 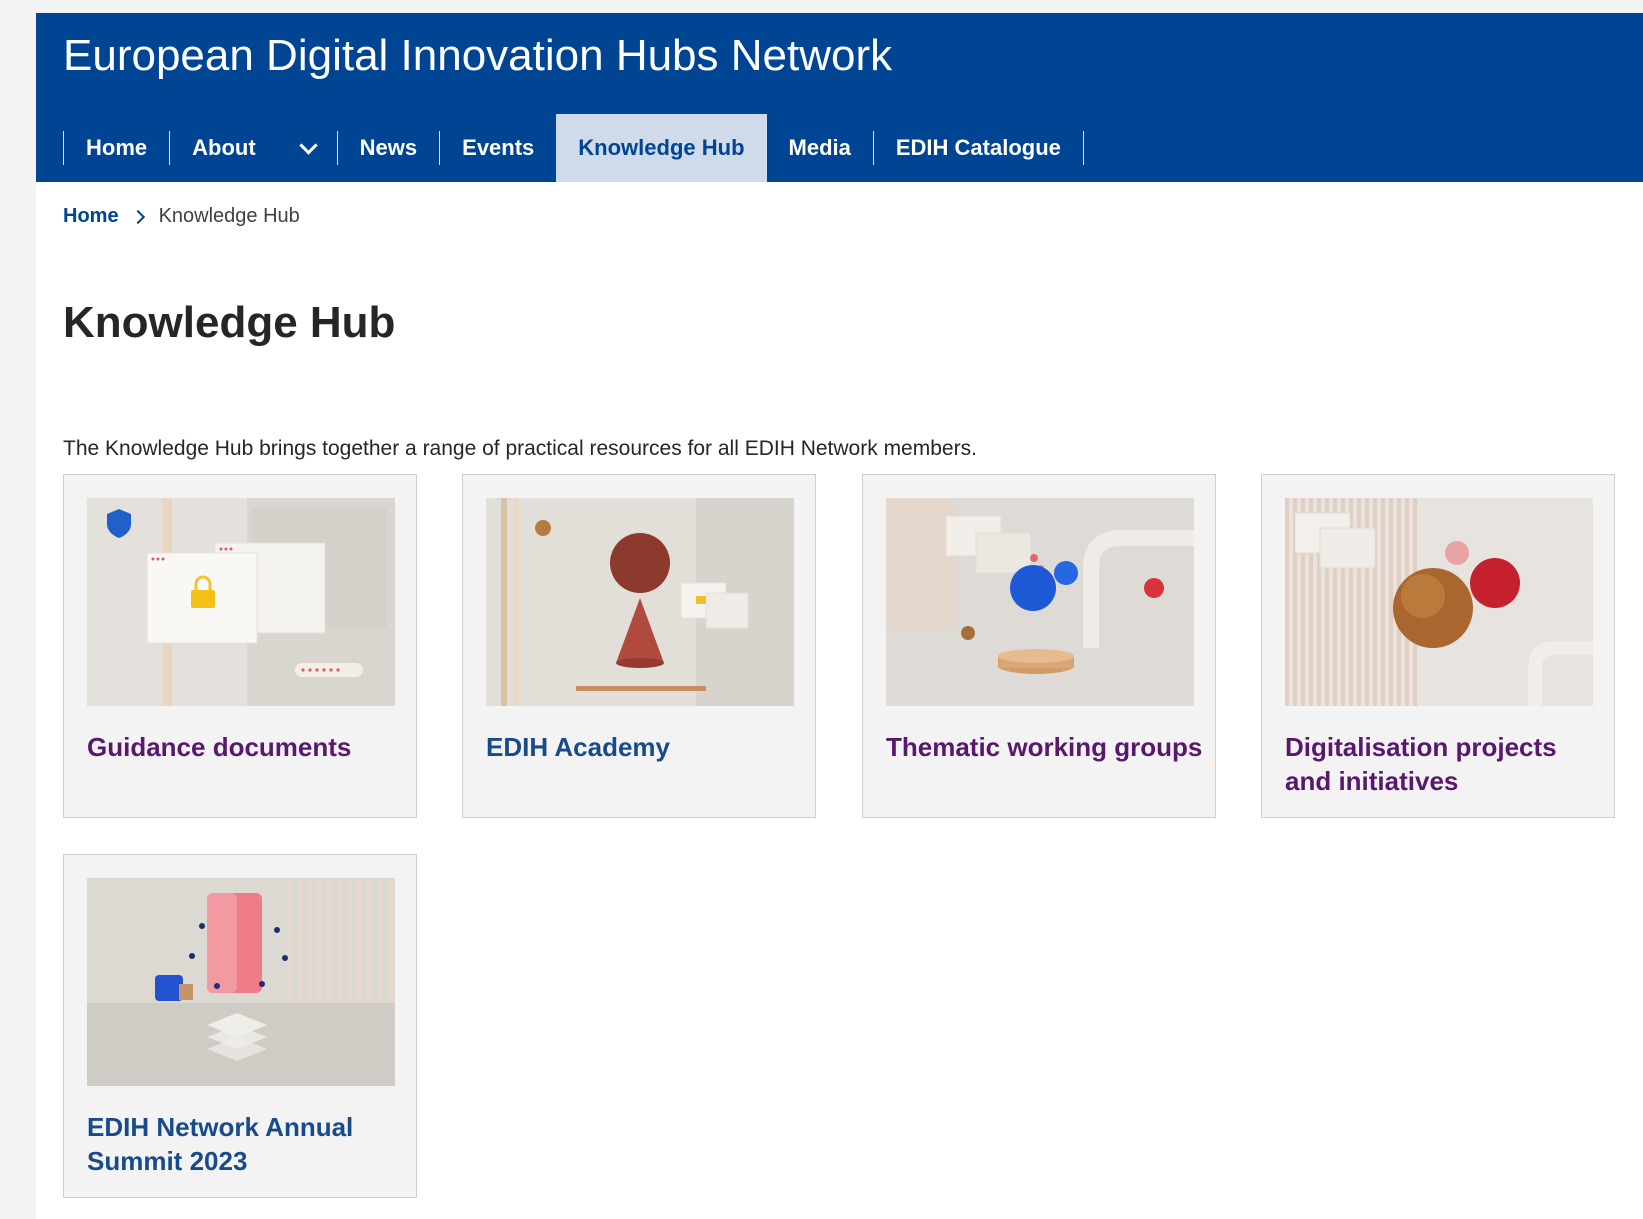 I want to click on nav-item-media: Media, so click(x=820, y=148).